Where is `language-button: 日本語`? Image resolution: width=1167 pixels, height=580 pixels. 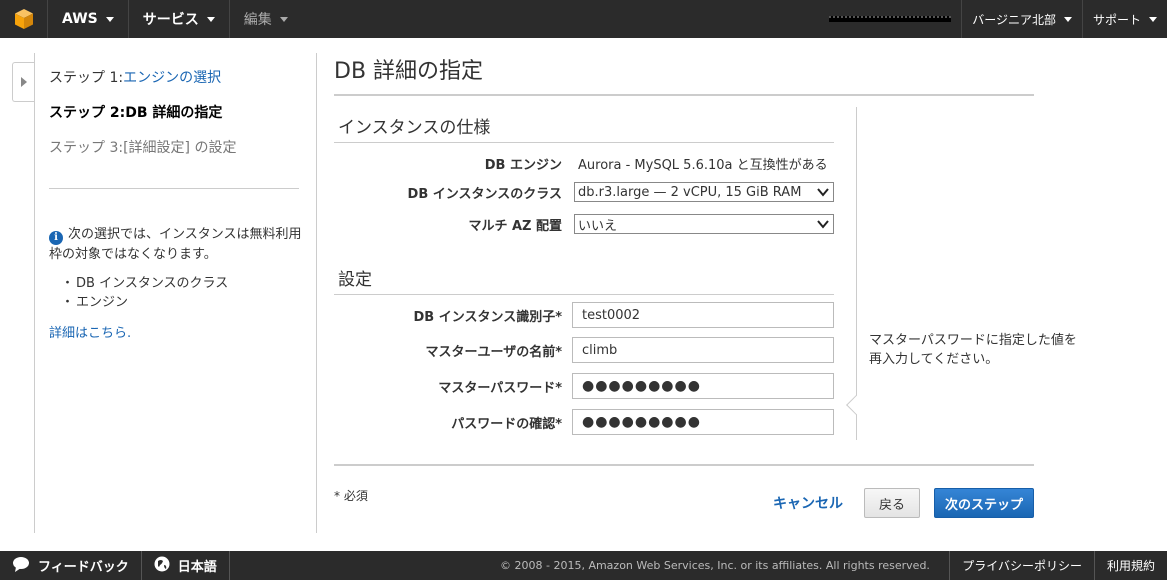 language-button: 日本語 is located at coordinates (186, 565).